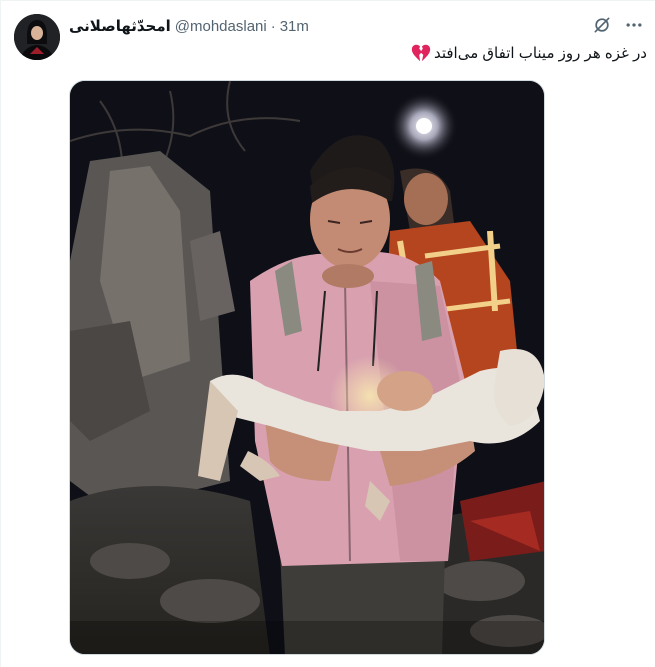  What do you see at coordinates (221, 26) in the screenshot?
I see `author-handle: @mohdaslani` at bounding box center [221, 26].